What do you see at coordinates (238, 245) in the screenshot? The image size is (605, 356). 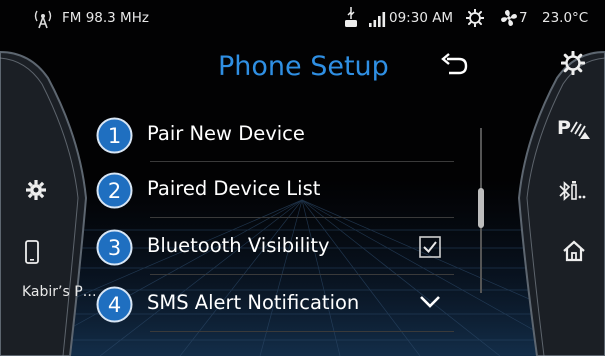 I see `menu-item-label: Bluetooth Visibility` at bounding box center [238, 245].